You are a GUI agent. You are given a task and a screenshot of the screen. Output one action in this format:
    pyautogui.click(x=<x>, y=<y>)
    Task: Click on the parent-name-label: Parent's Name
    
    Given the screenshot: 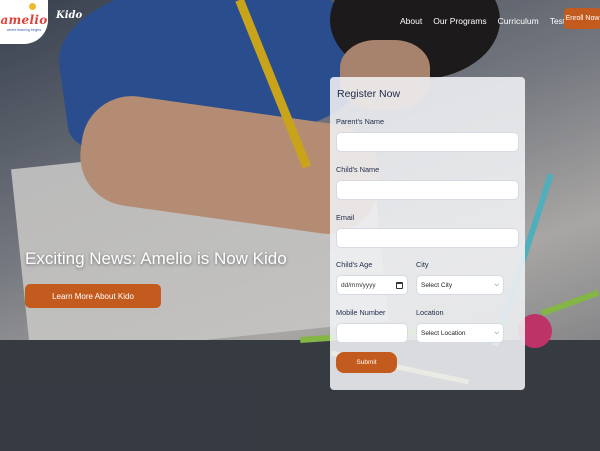 What is the action you would take?
    pyautogui.click(x=360, y=121)
    